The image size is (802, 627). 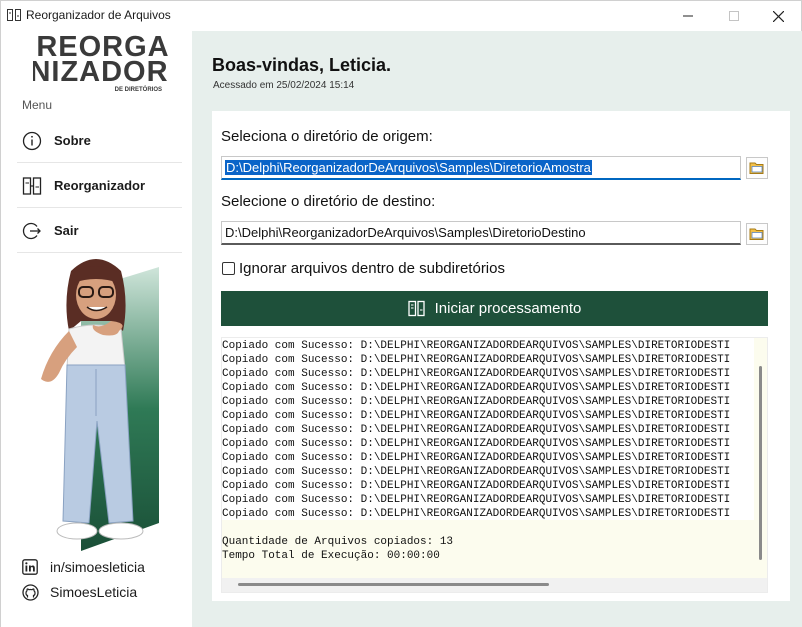 What do you see at coordinates (416, 308) in the screenshot?
I see `process-icon` at bounding box center [416, 308].